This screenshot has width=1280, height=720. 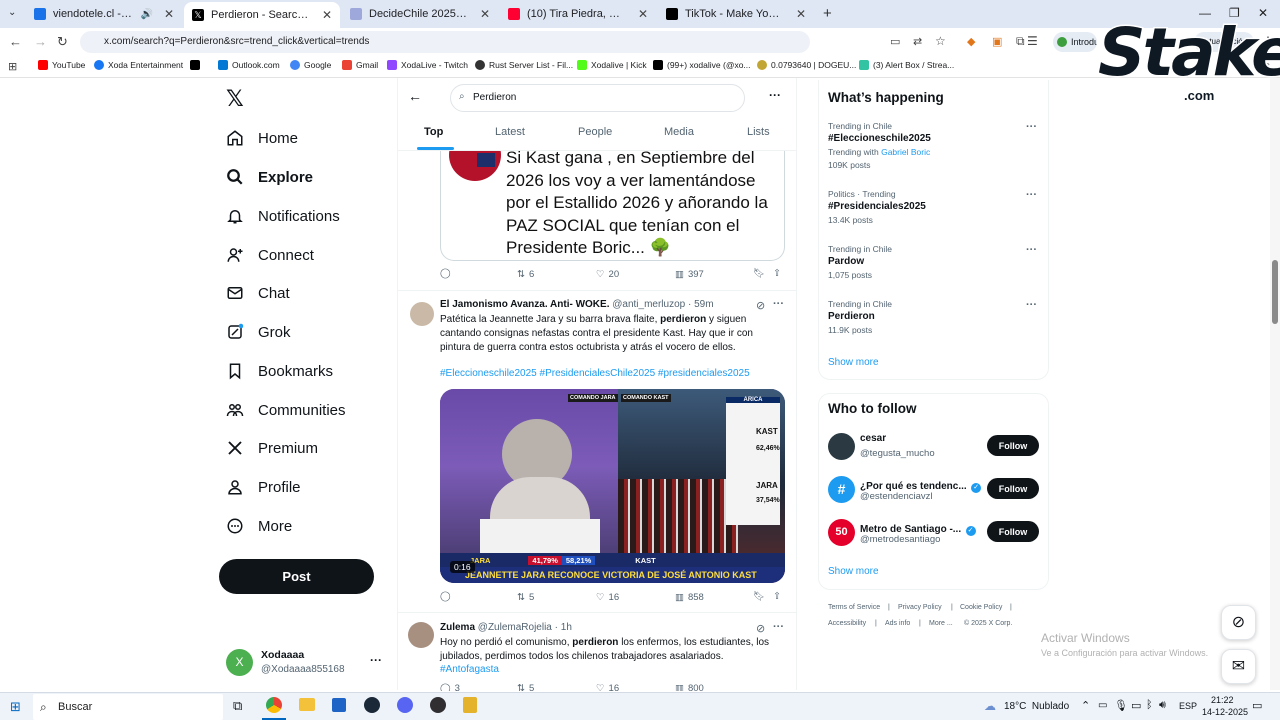 What do you see at coordinates (1225, 712) in the screenshot?
I see `clock-date: 14-12-2025` at bounding box center [1225, 712].